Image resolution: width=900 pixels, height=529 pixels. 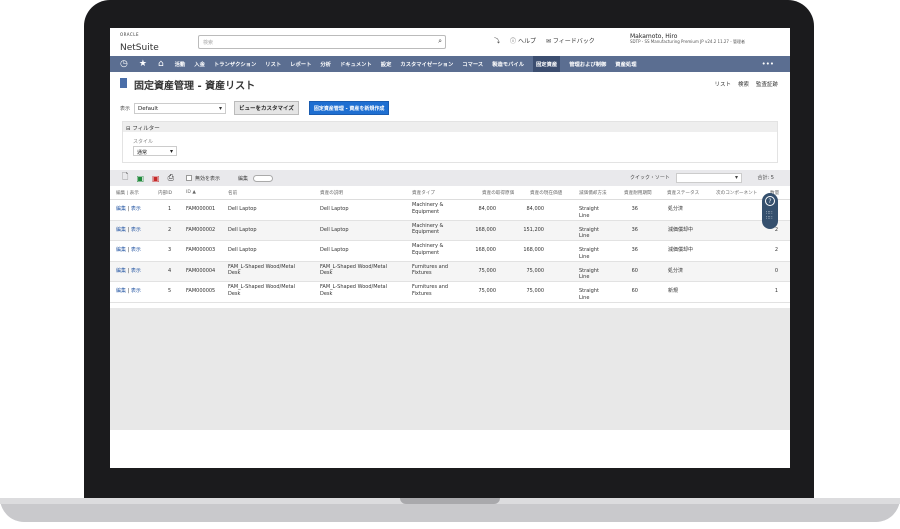 I want to click on nav-item: レポート, so click(x=300, y=64).